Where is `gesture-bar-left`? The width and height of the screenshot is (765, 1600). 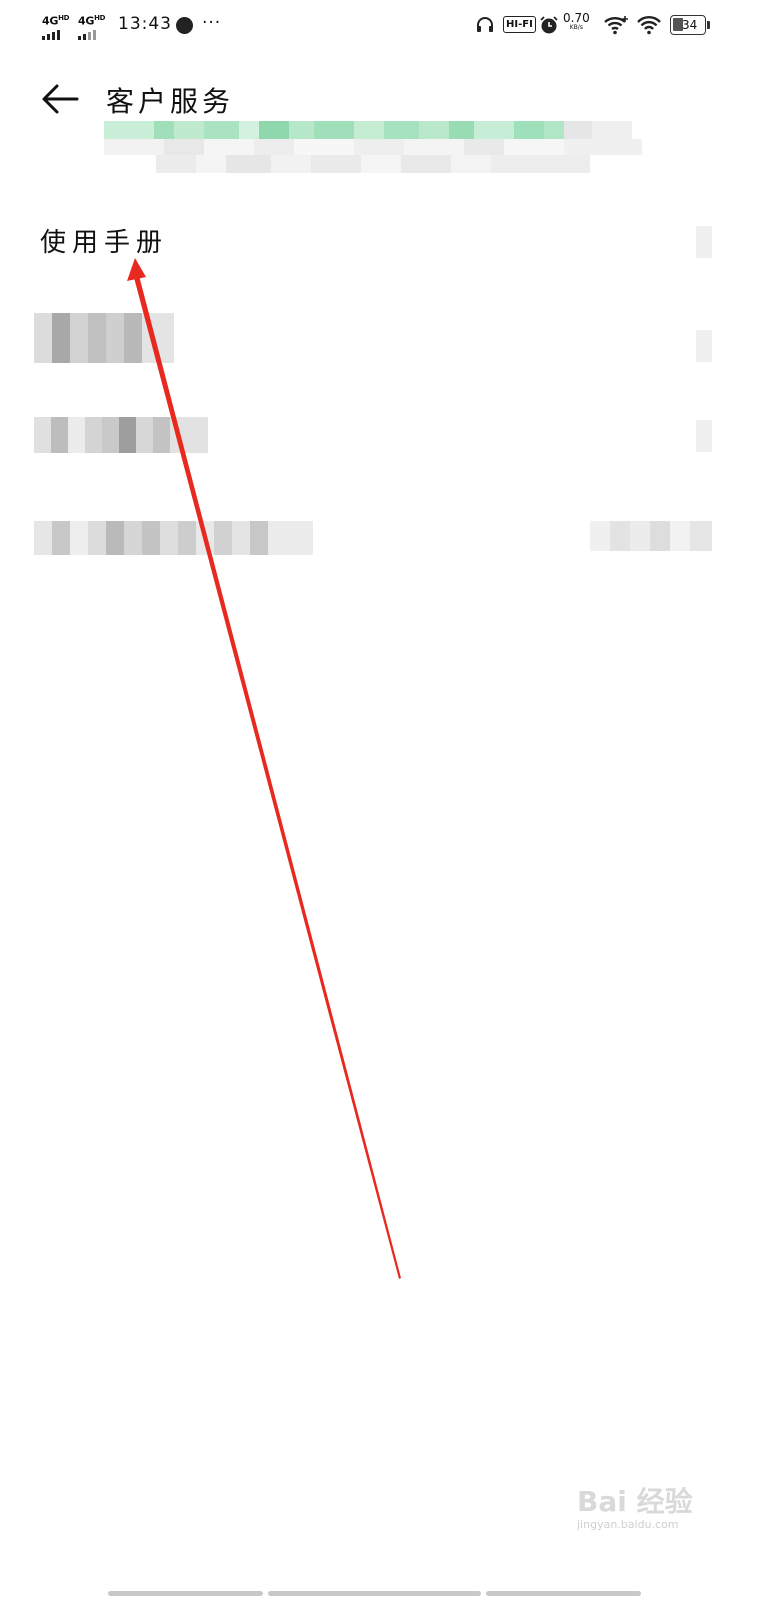
gesture-bar-left is located at coordinates (185, 1593).